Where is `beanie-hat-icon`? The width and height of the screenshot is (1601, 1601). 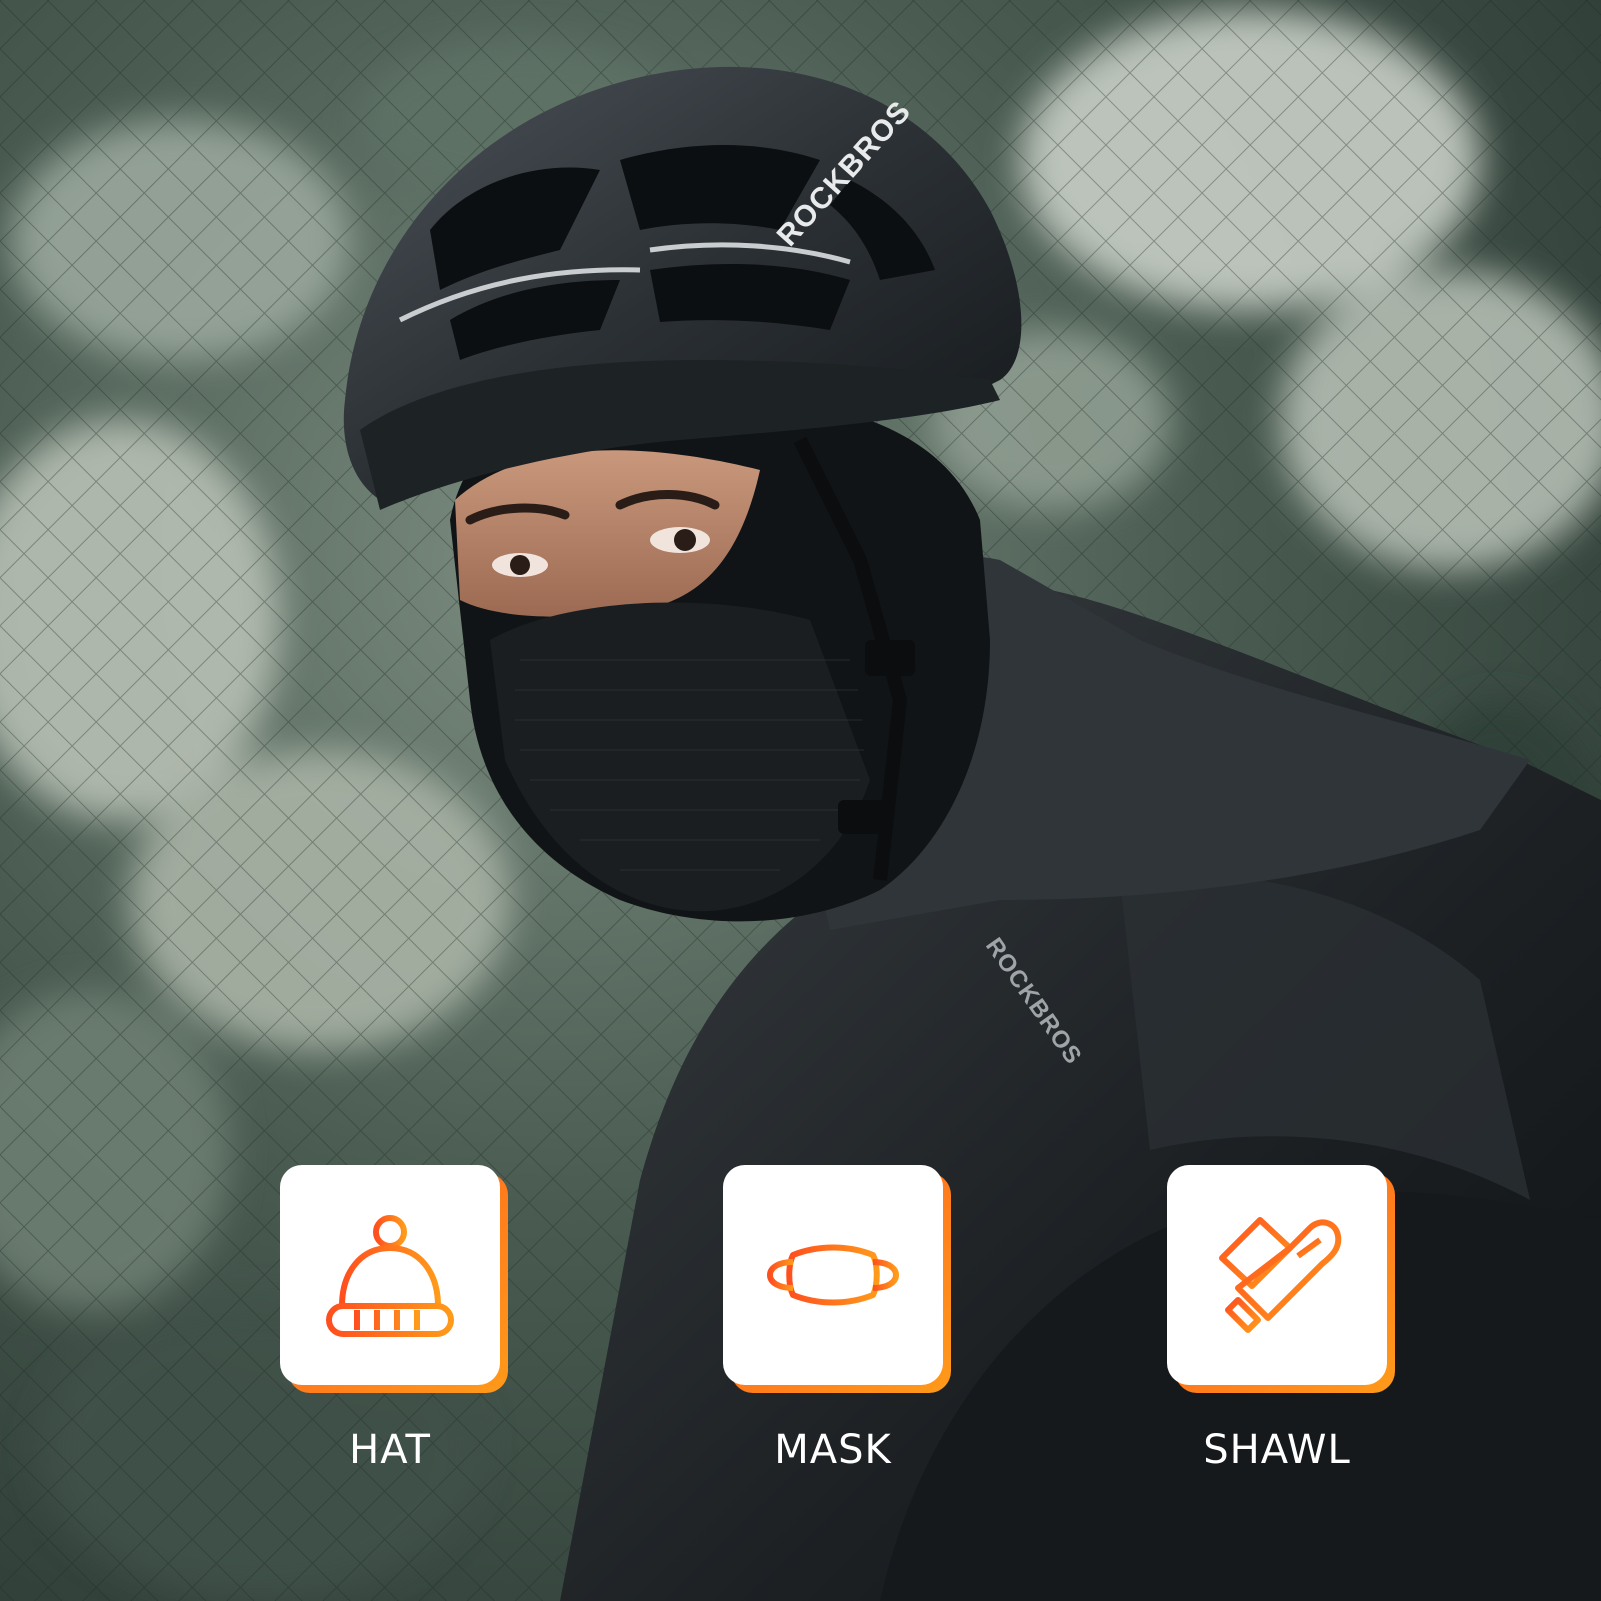
beanie-hat-icon is located at coordinates (390, 1276).